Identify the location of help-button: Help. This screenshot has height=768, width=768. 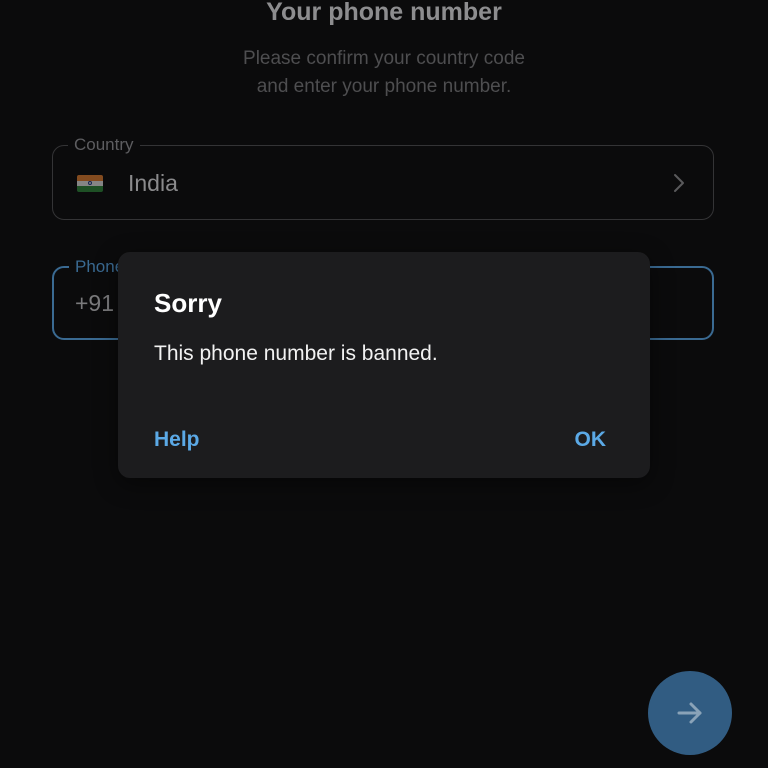
(177, 440).